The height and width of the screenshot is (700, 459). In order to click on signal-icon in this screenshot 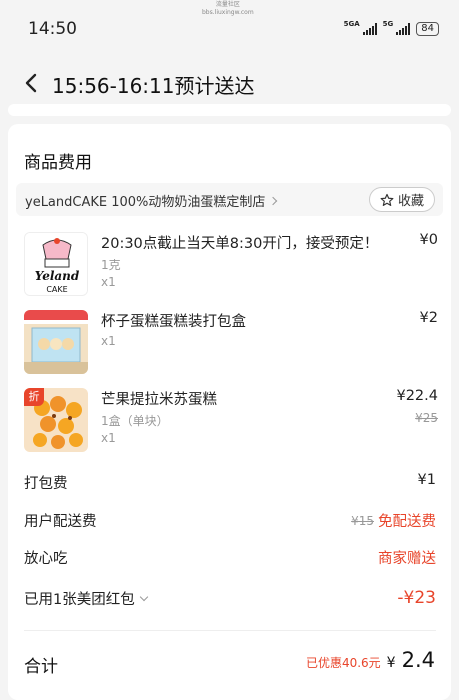, I will do `click(369, 29)`.